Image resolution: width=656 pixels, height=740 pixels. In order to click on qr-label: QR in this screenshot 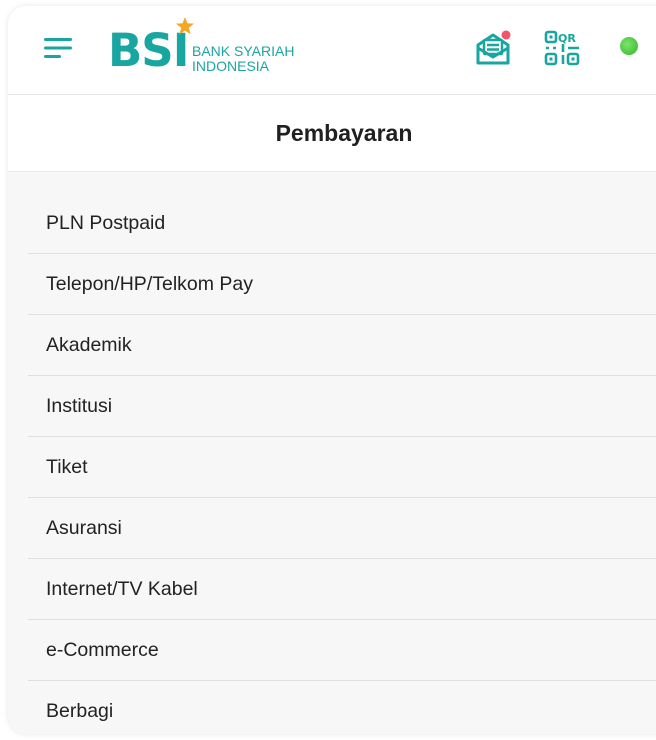, I will do `click(567, 38)`.